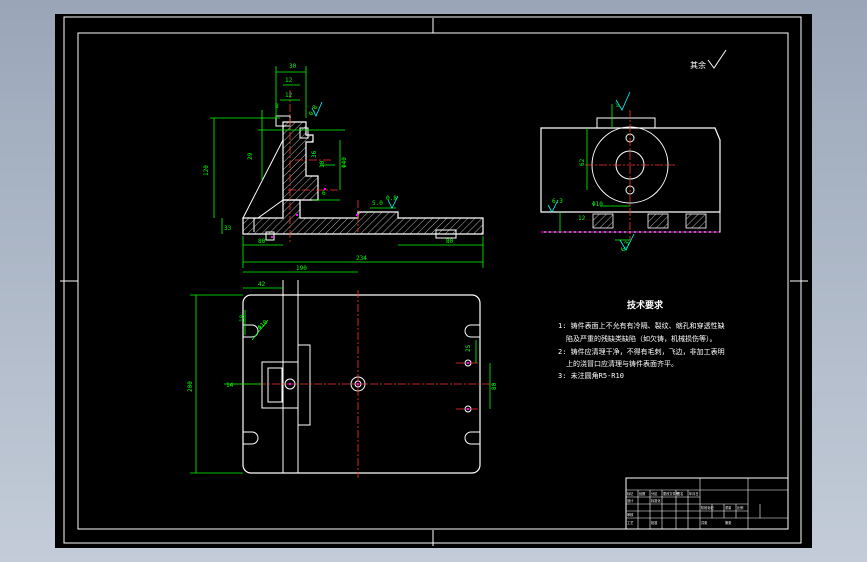 The width and height of the screenshot is (867, 562). What do you see at coordinates (641, 325) in the screenshot?
I see `tech-req-line-1: 1: 铸件表面上不允有有冷隔、裂纹、缩孔和穿透性缺` at bounding box center [641, 325].